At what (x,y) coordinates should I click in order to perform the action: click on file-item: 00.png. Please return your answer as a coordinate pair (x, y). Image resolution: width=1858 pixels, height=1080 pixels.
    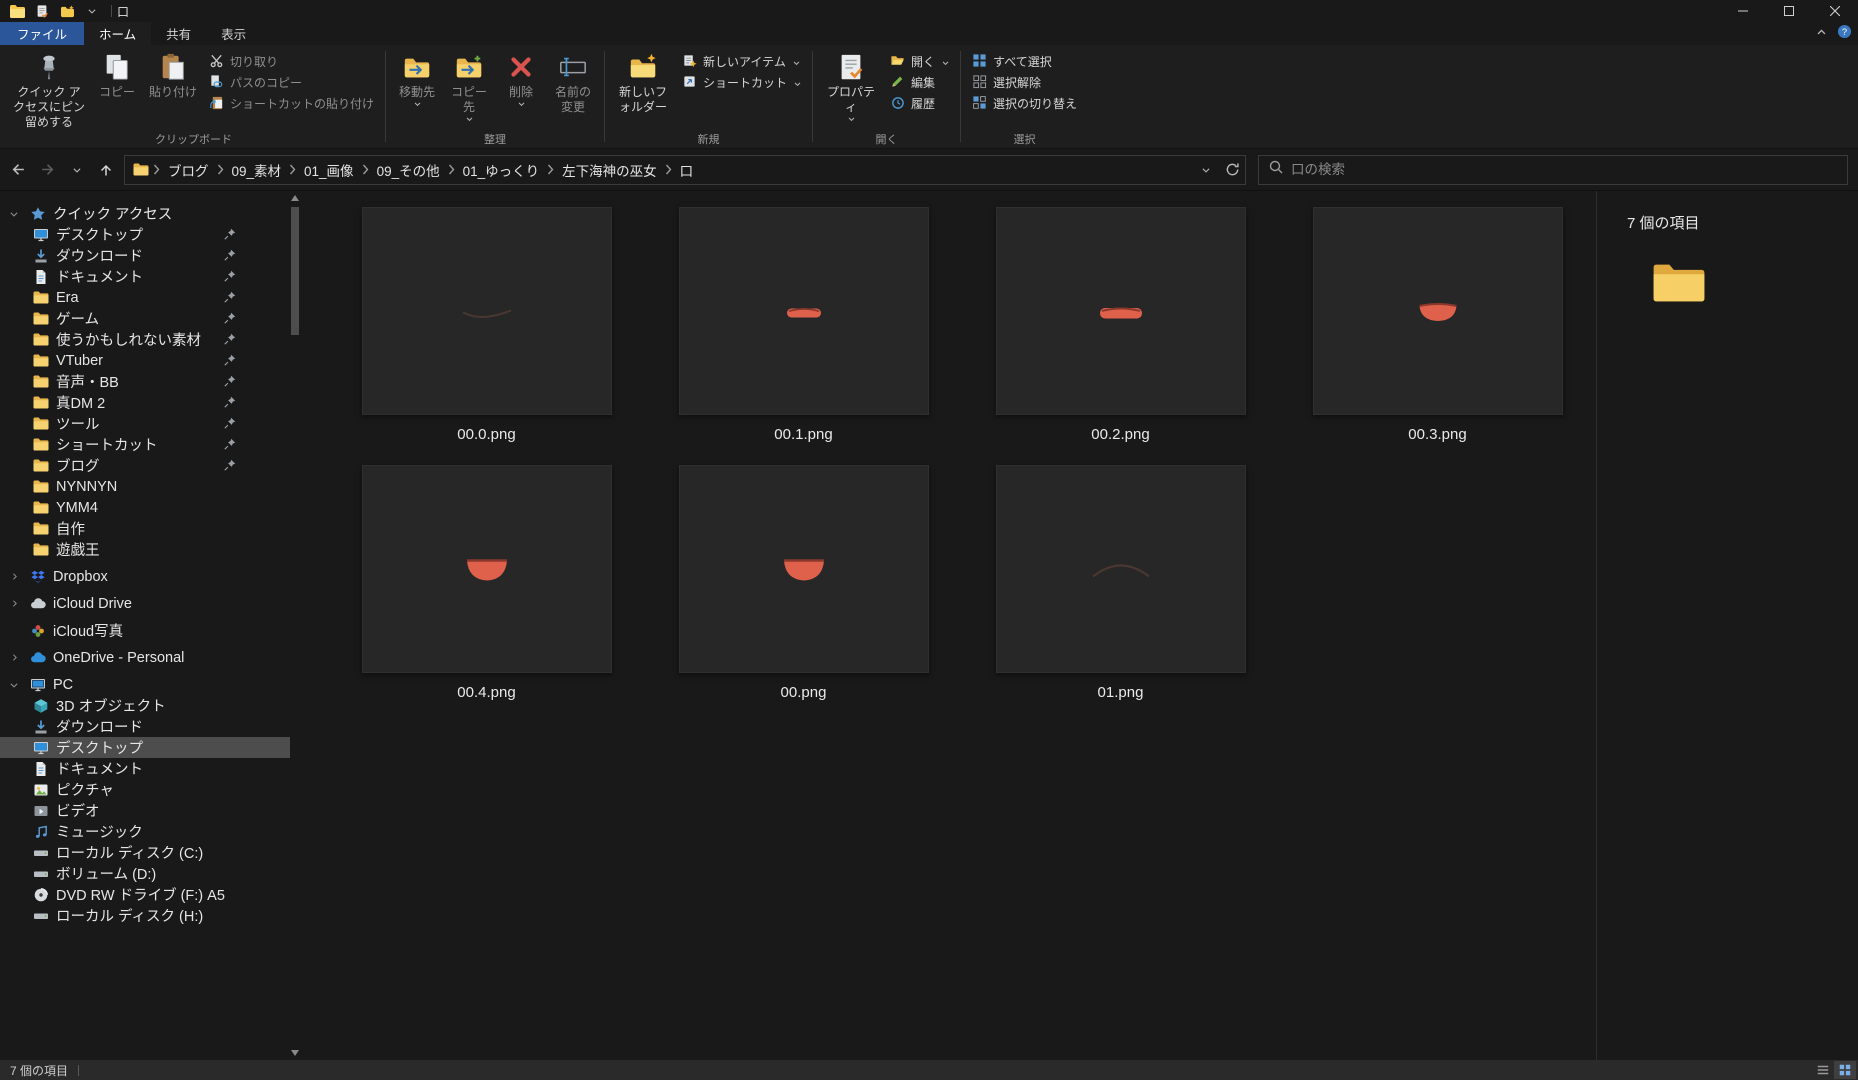
    Looking at the image, I should click on (803, 594).